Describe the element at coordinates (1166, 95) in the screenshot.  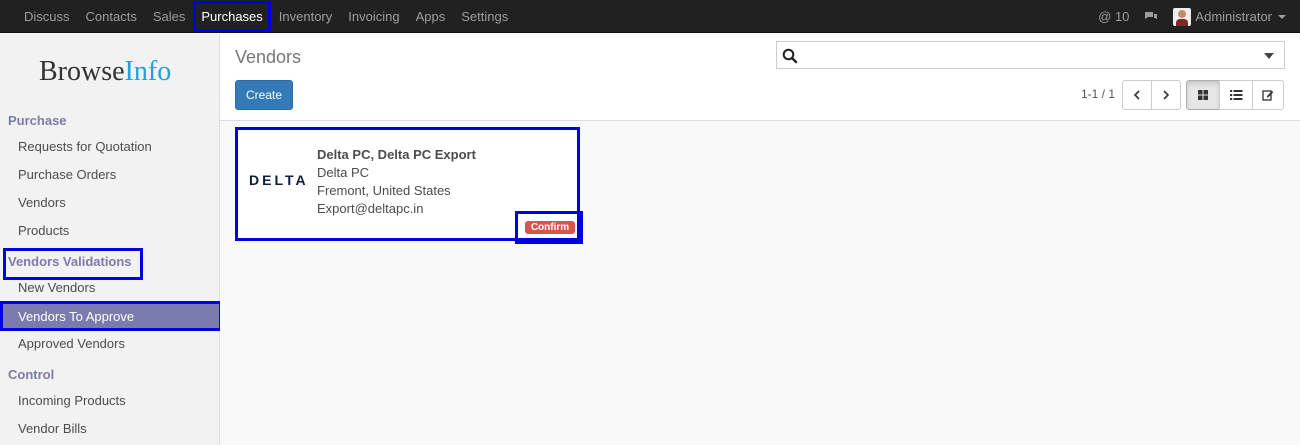
I see `pager-next-button` at that location.